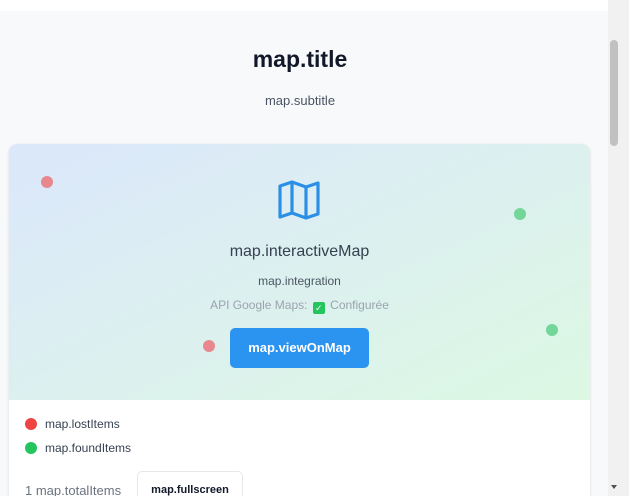 The height and width of the screenshot is (496, 629). Describe the element at coordinates (82, 424) in the screenshot. I see `legend-lost-label: map.lostItems` at that location.